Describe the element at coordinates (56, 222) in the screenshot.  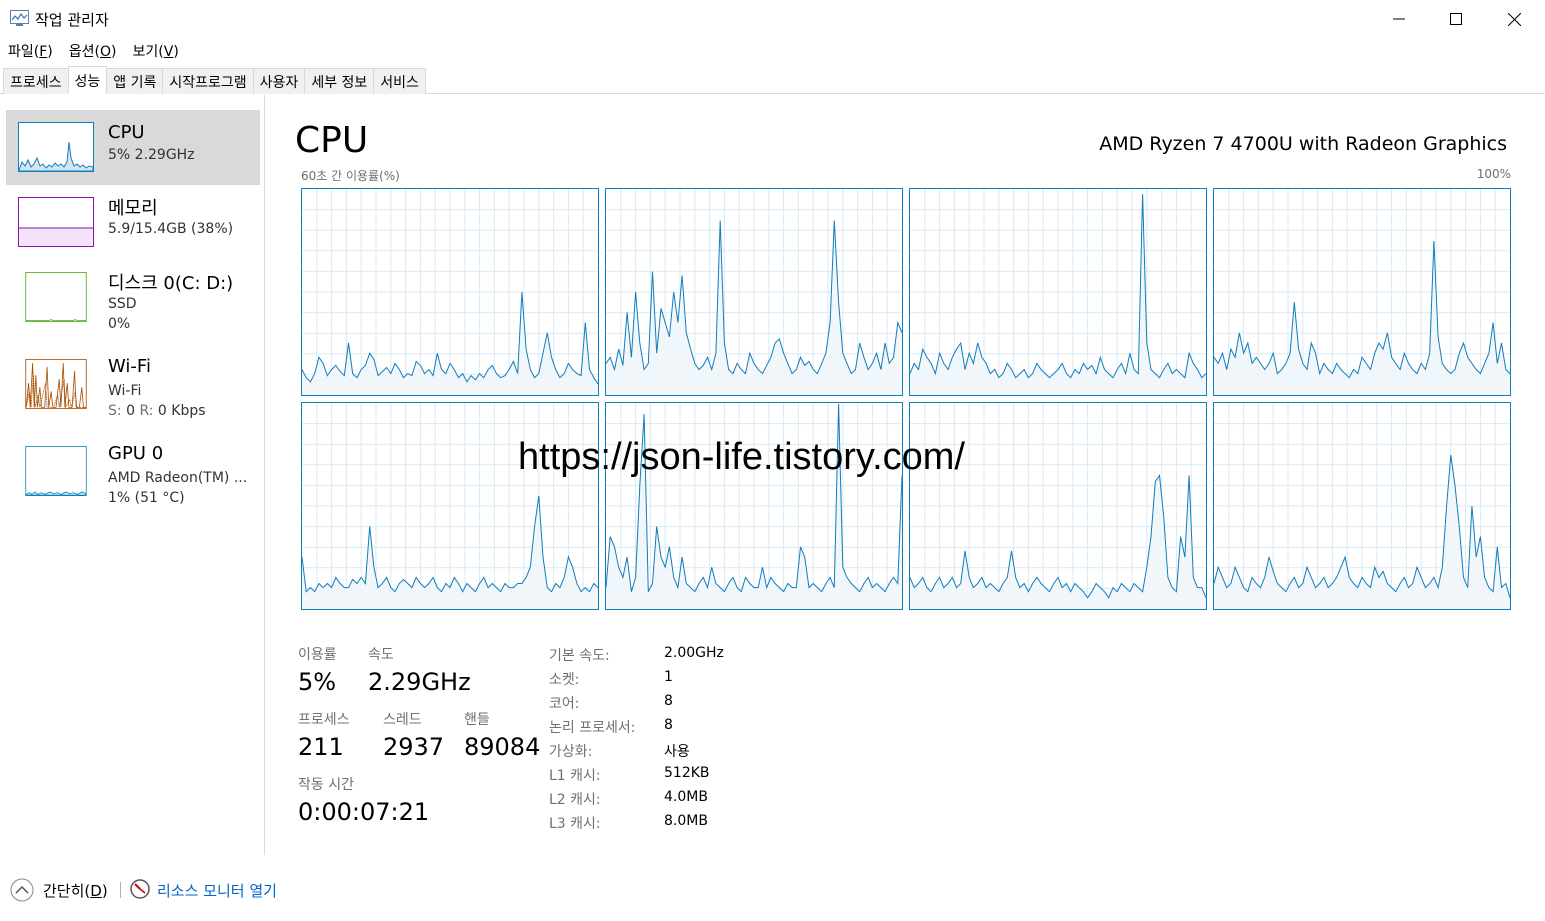
I see `memory-thumbnail` at that location.